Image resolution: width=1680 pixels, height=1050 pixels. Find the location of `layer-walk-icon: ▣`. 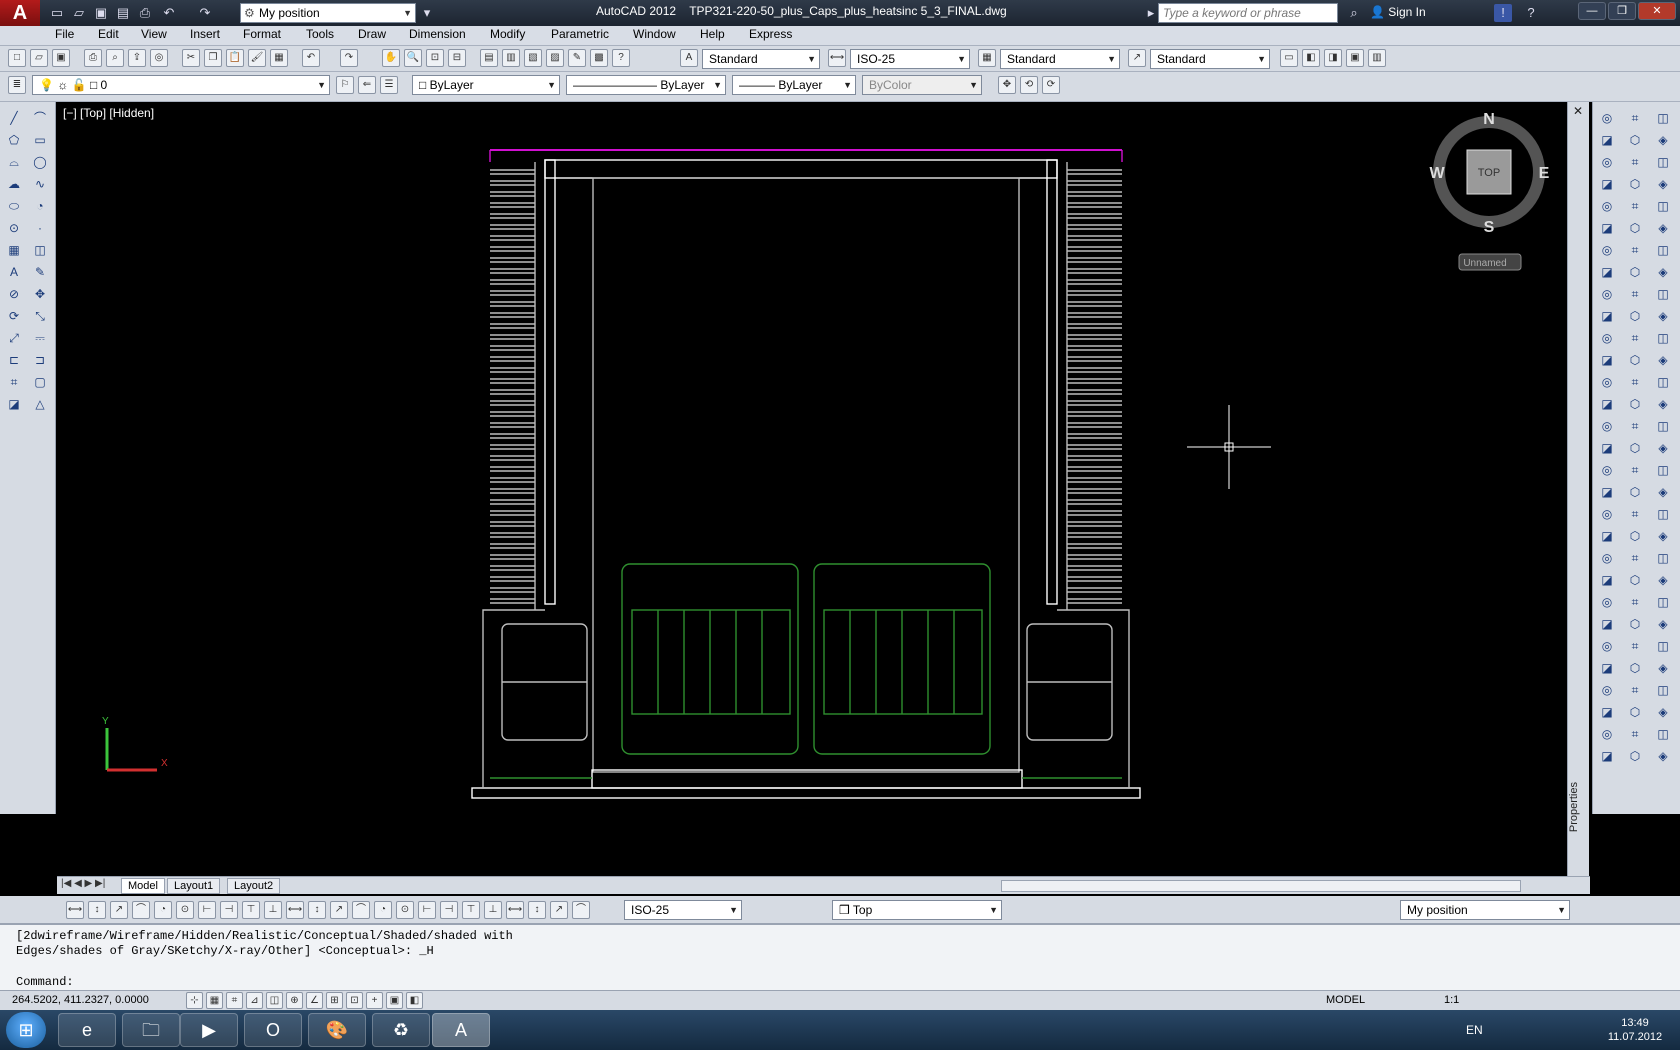

layer-walk-icon: ▣ is located at coordinates (1355, 58).